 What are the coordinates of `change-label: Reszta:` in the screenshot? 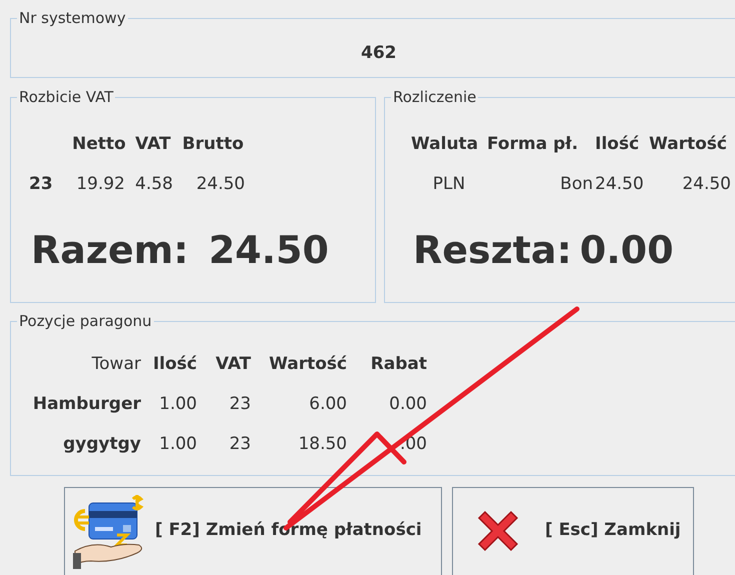 It's located at (492, 250).